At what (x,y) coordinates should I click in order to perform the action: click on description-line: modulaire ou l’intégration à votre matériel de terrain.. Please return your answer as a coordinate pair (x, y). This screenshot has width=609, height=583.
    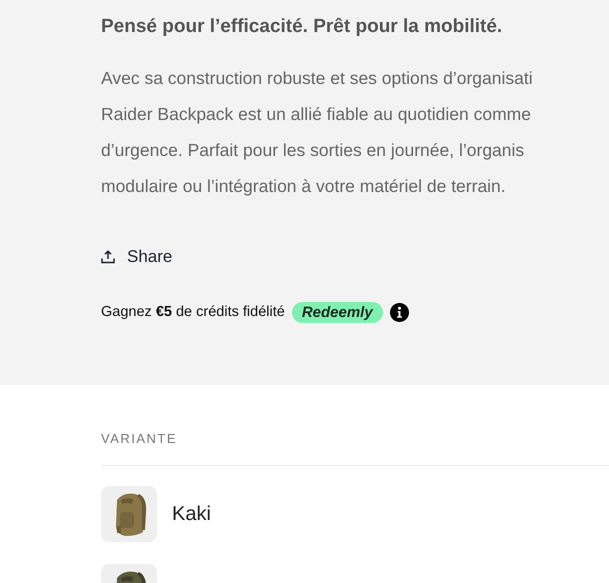
    Looking at the image, I should click on (303, 186).